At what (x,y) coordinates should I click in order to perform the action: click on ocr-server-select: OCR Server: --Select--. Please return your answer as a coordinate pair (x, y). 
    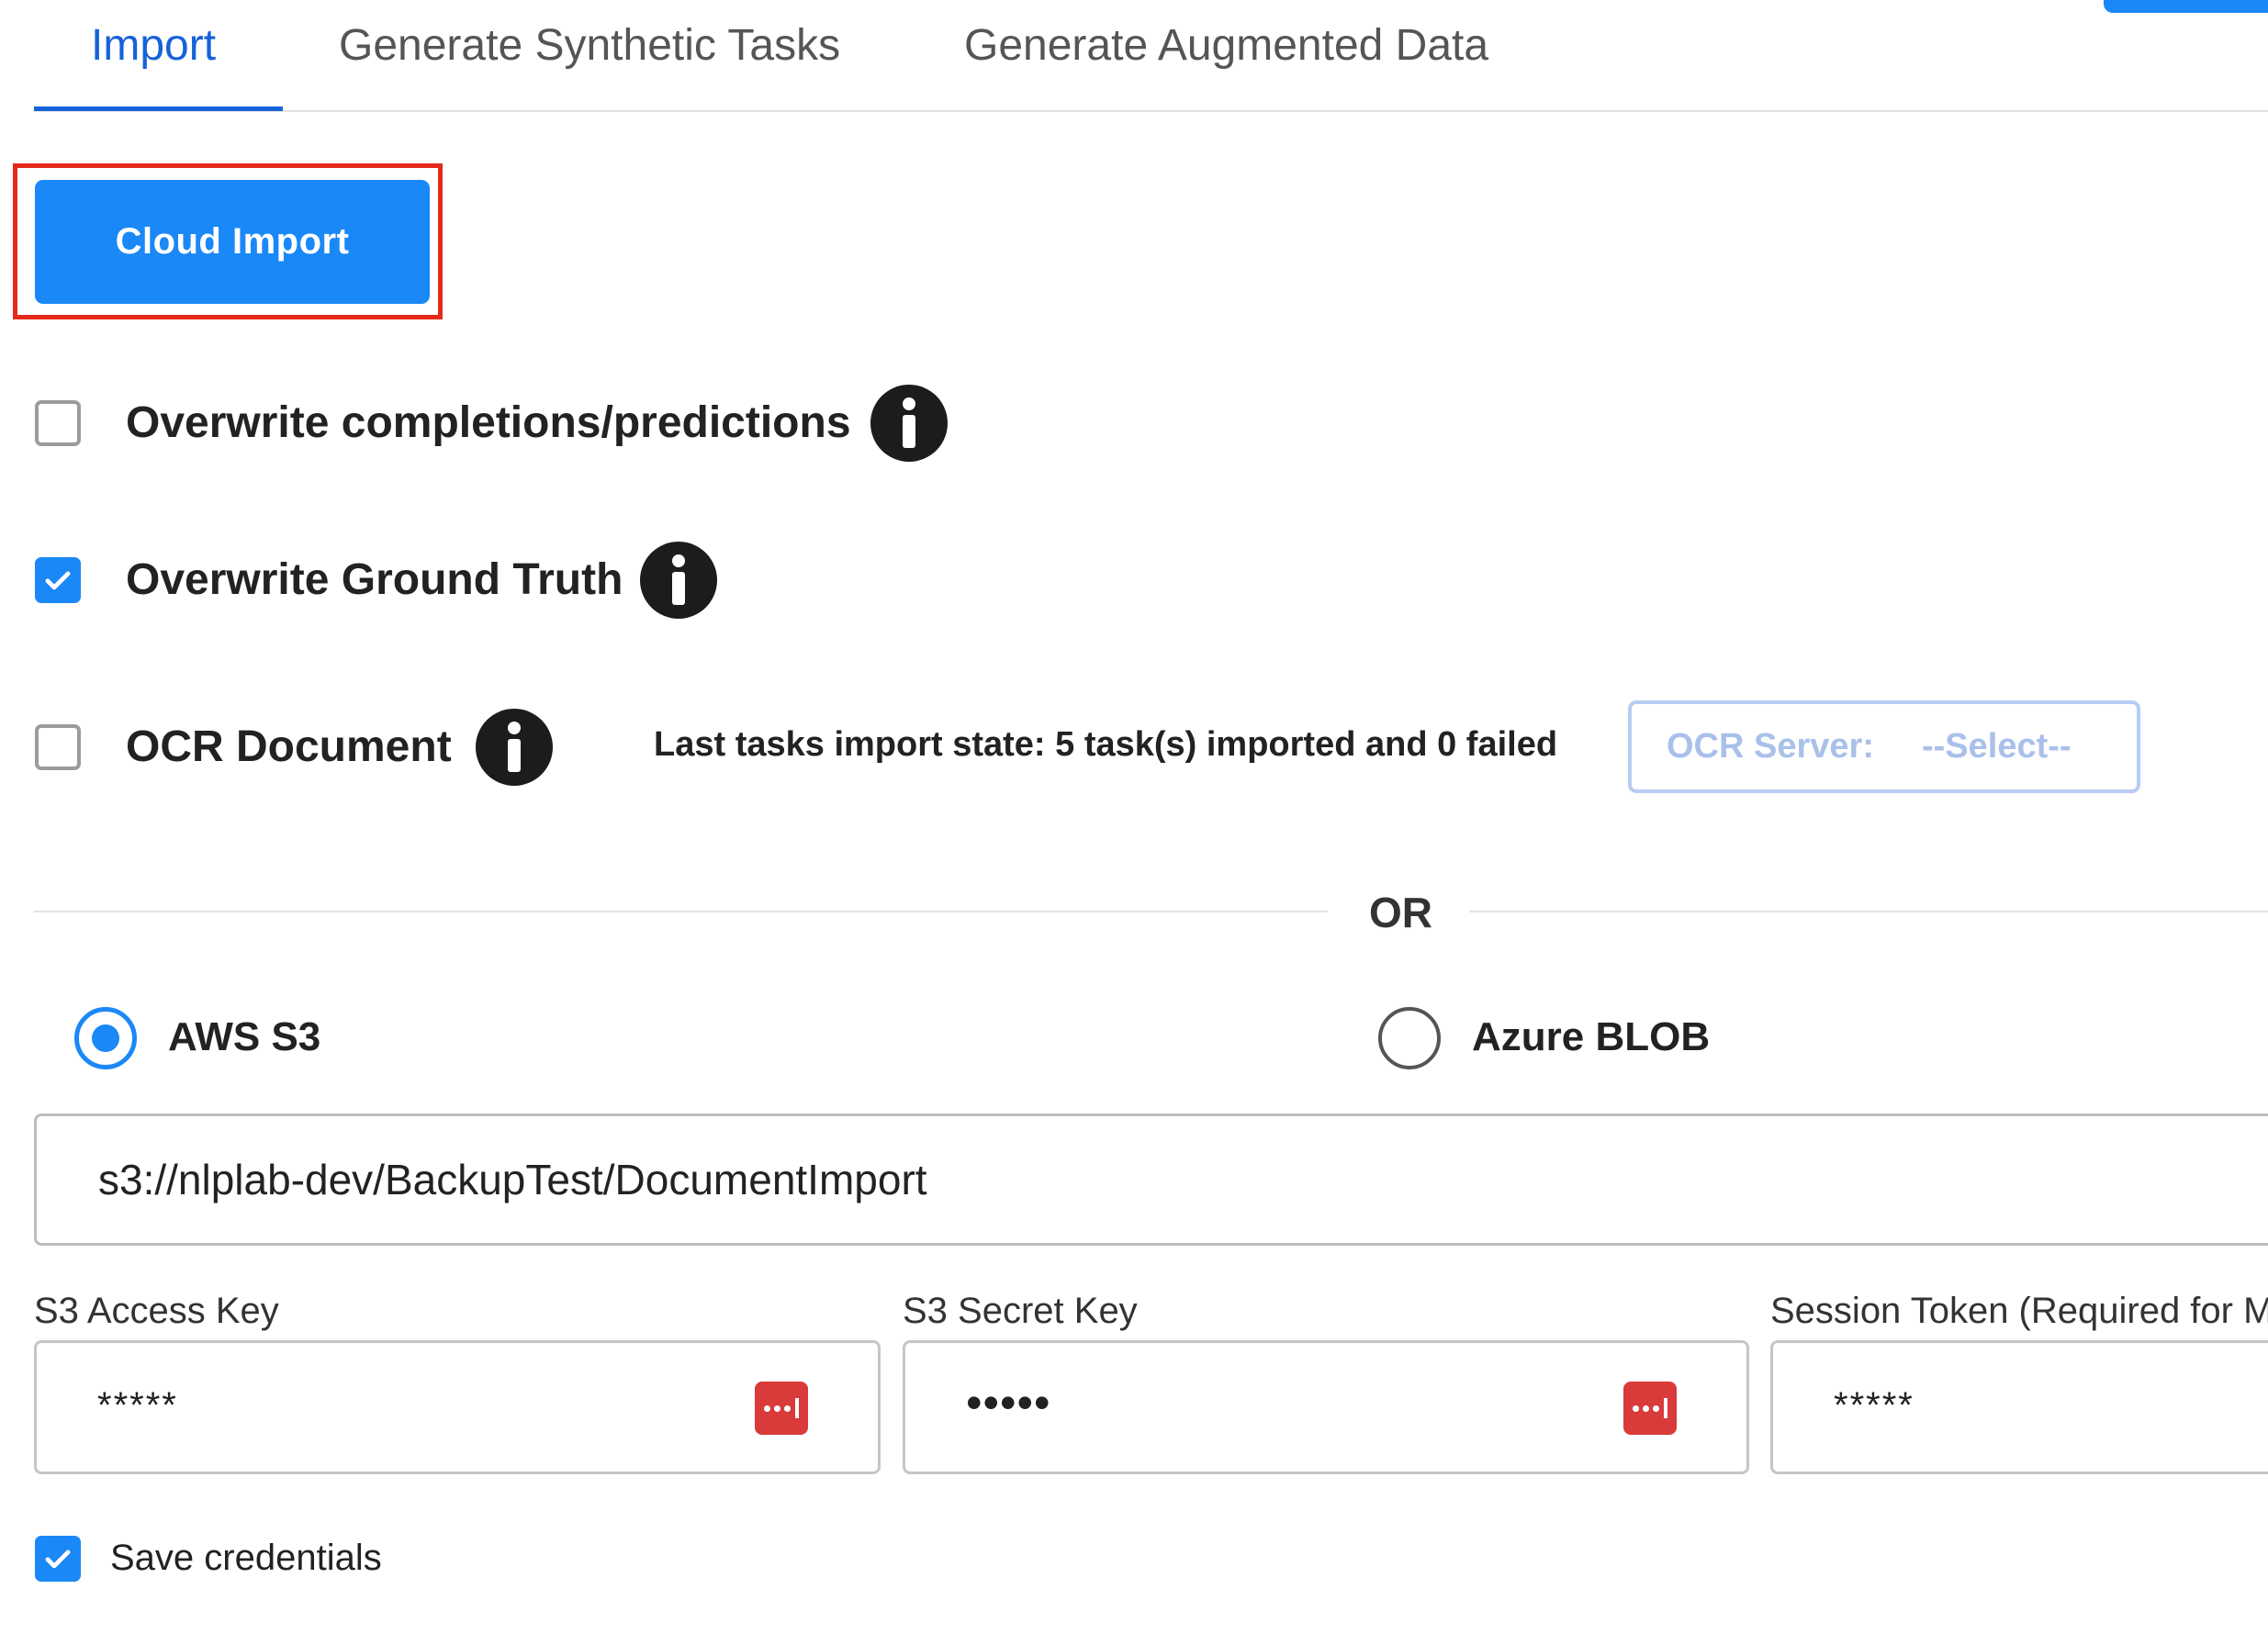
    Looking at the image, I should click on (1884, 746).